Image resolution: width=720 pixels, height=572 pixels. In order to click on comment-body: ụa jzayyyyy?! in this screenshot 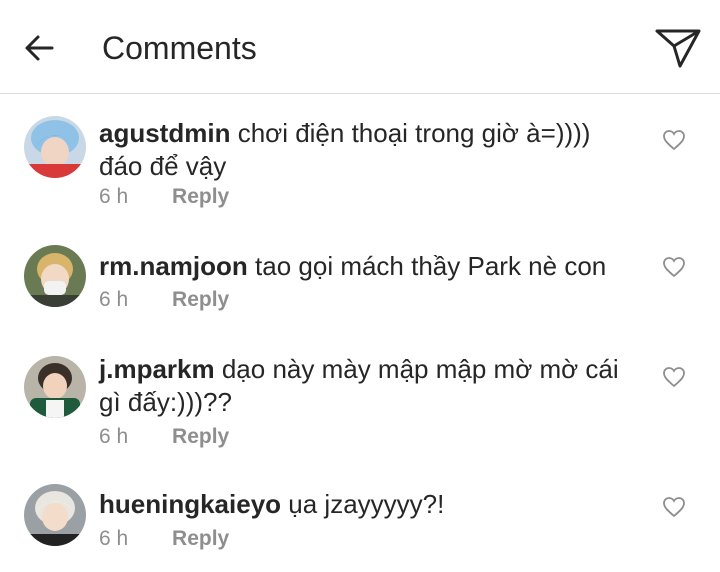, I will do `click(366, 504)`.